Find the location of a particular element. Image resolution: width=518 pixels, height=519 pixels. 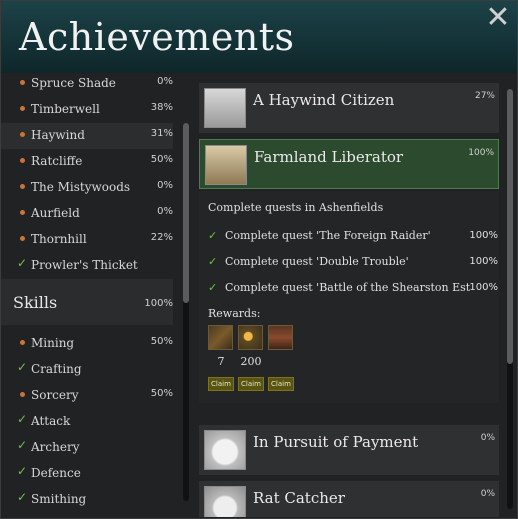

skill-item: Sorcery 50% is located at coordinates (87, 396).